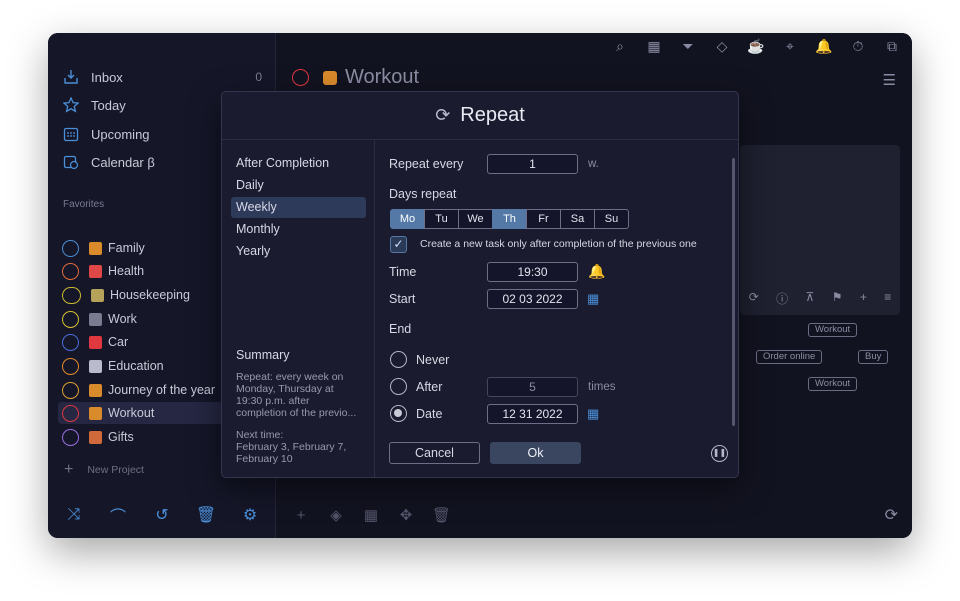  Describe the element at coordinates (532, 299) in the screenshot. I see `start-date-input: 02 03 2022` at that location.